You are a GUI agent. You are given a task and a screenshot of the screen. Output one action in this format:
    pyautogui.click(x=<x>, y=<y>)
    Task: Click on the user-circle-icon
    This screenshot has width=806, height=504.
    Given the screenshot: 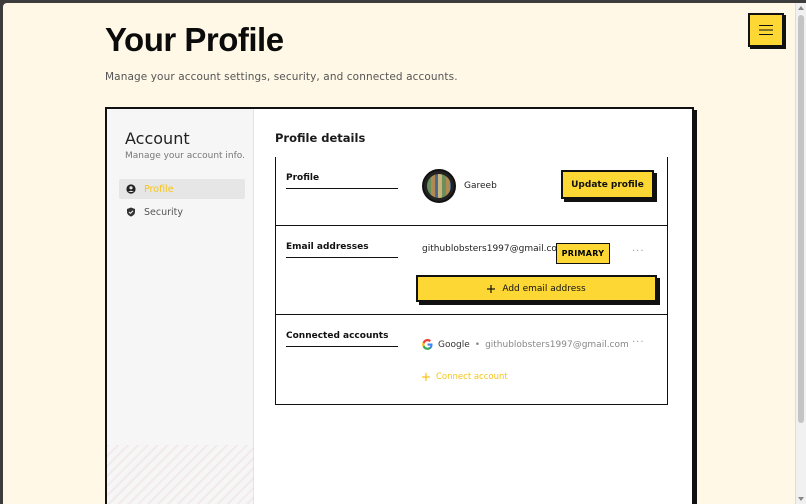 What is the action you would take?
    pyautogui.click(x=131, y=189)
    